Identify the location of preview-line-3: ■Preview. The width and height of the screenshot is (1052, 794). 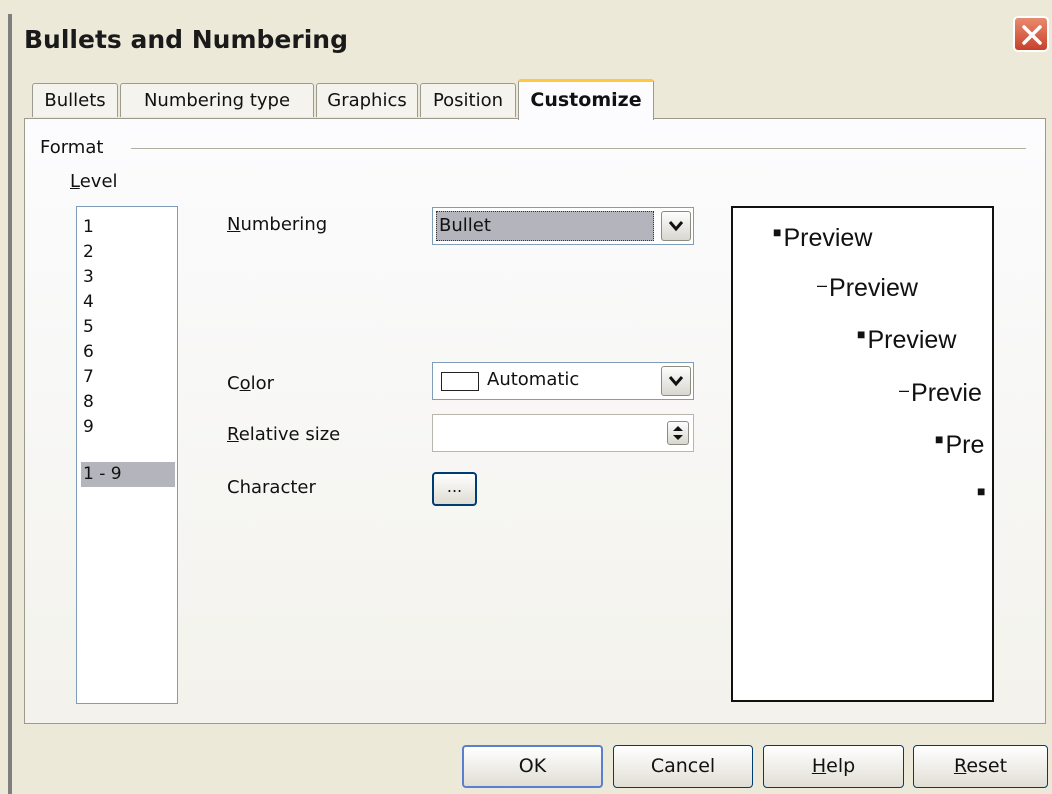
(906, 340).